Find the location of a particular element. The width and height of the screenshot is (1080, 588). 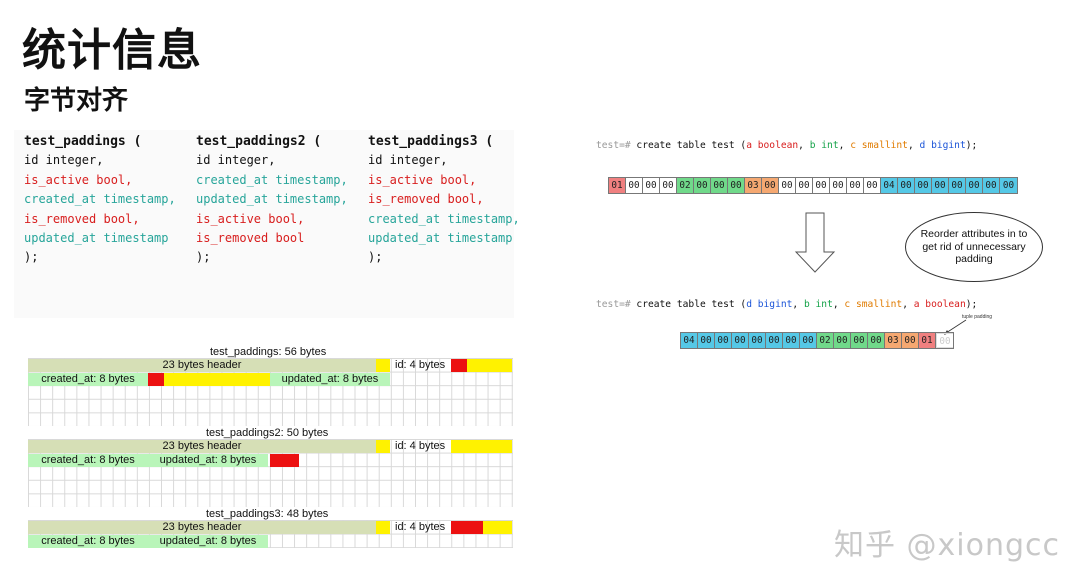

slide-title: 统计信息 is located at coordinates (112, 50).